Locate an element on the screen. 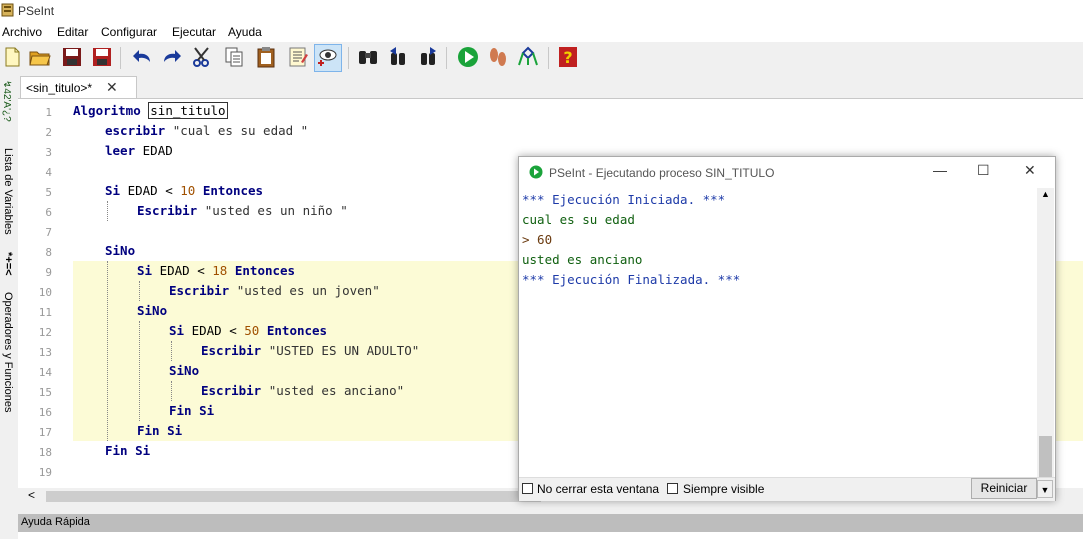  search-binoculars-icon is located at coordinates (368, 57).